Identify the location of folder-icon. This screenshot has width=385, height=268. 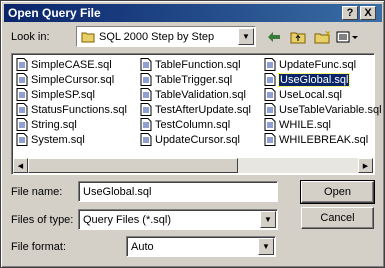
(88, 37).